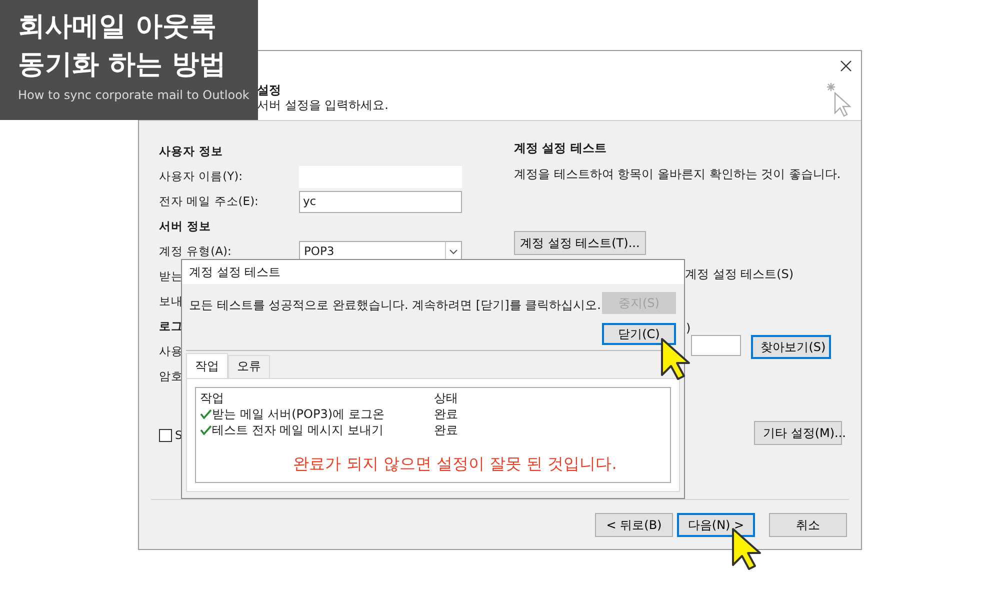 This screenshot has width=1000, height=600. Describe the element at coordinates (739, 274) in the screenshot. I see `checkbox-label: 계정 설정 테스트(S)` at that location.